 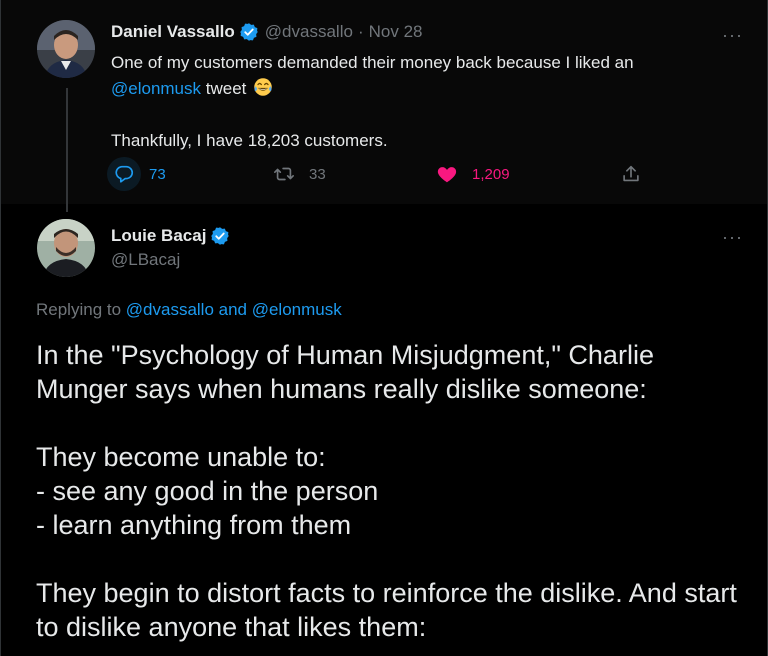 I want to click on retweet-button: 33, so click(x=299, y=174).